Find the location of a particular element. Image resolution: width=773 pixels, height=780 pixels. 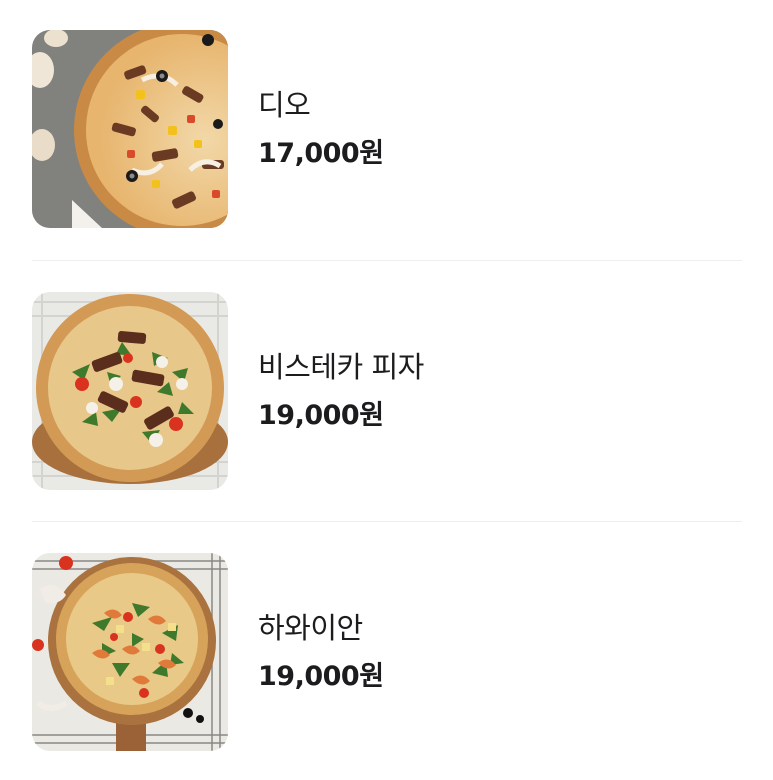

menu-item-name: 하와이안 is located at coordinates (310, 628).